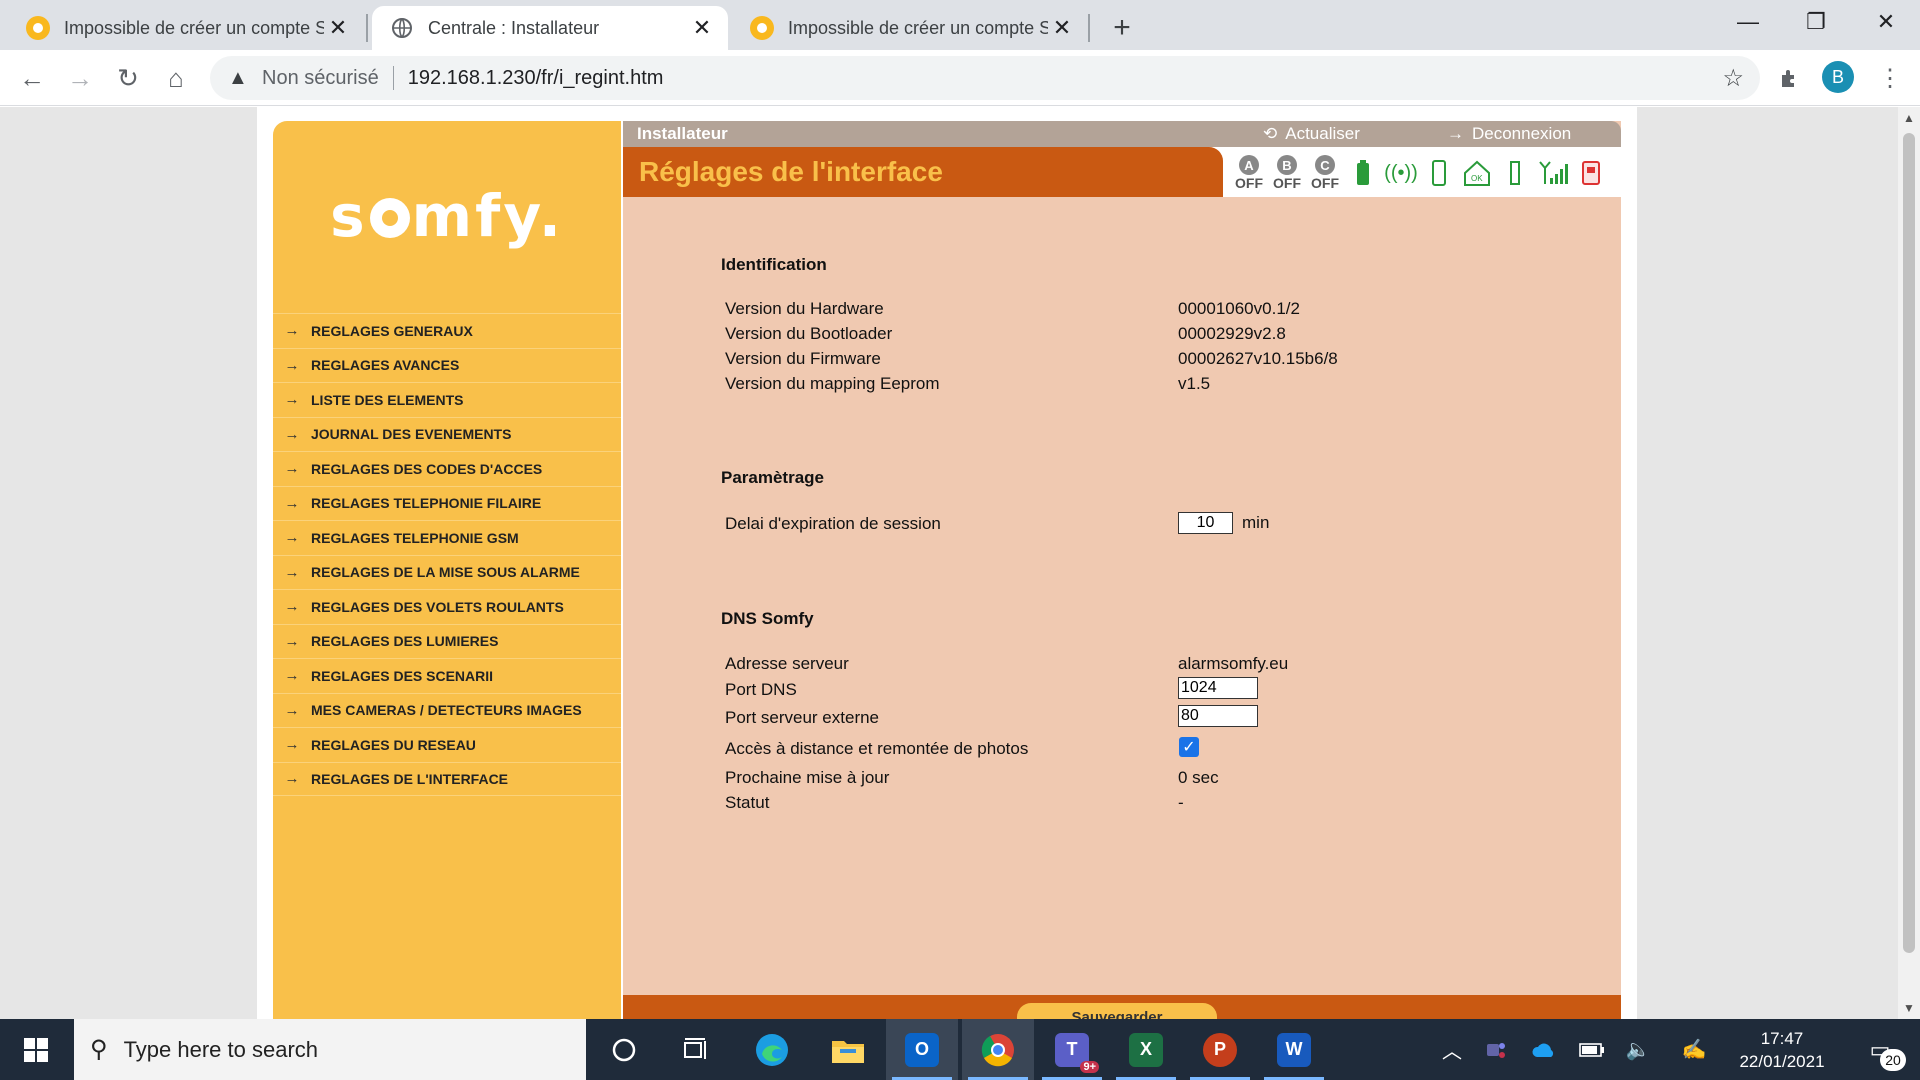 The height and width of the screenshot is (1080, 1920). Describe the element at coordinates (176, 78) in the screenshot. I see `home-button: ⌂` at that location.